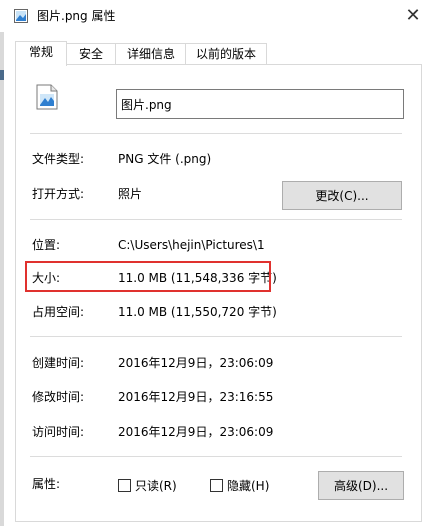  What do you see at coordinates (196, 363) in the screenshot?
I see `created-value: 2016年12月9日，23:06:09` at bounding box center [196, 363].